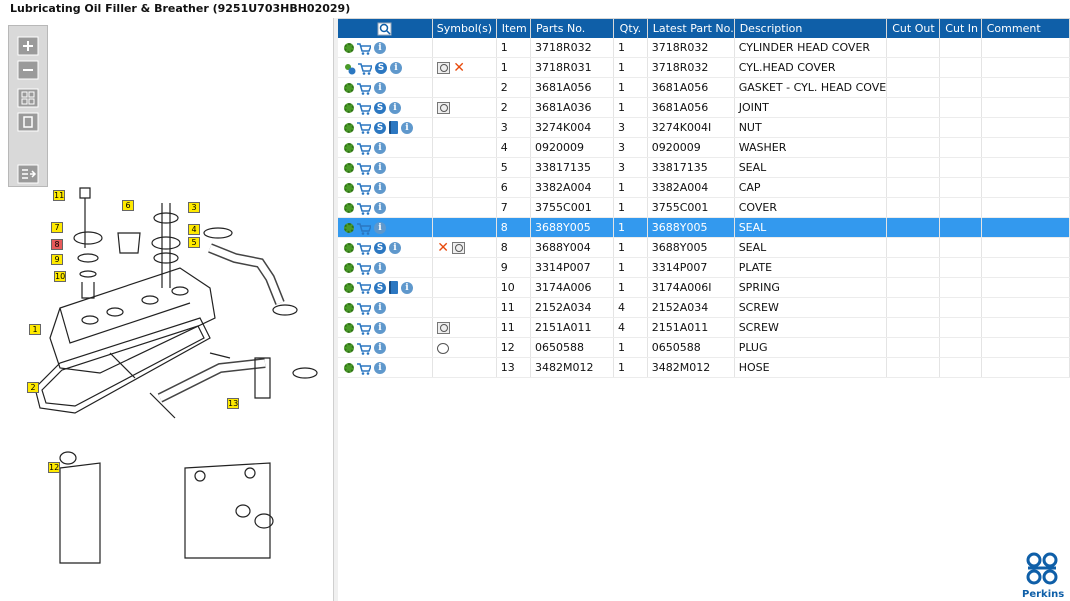  What do you see at coordinates (194, 242) in the screenshot?
I see `label-5: 5` at bounding box center [194, 242].